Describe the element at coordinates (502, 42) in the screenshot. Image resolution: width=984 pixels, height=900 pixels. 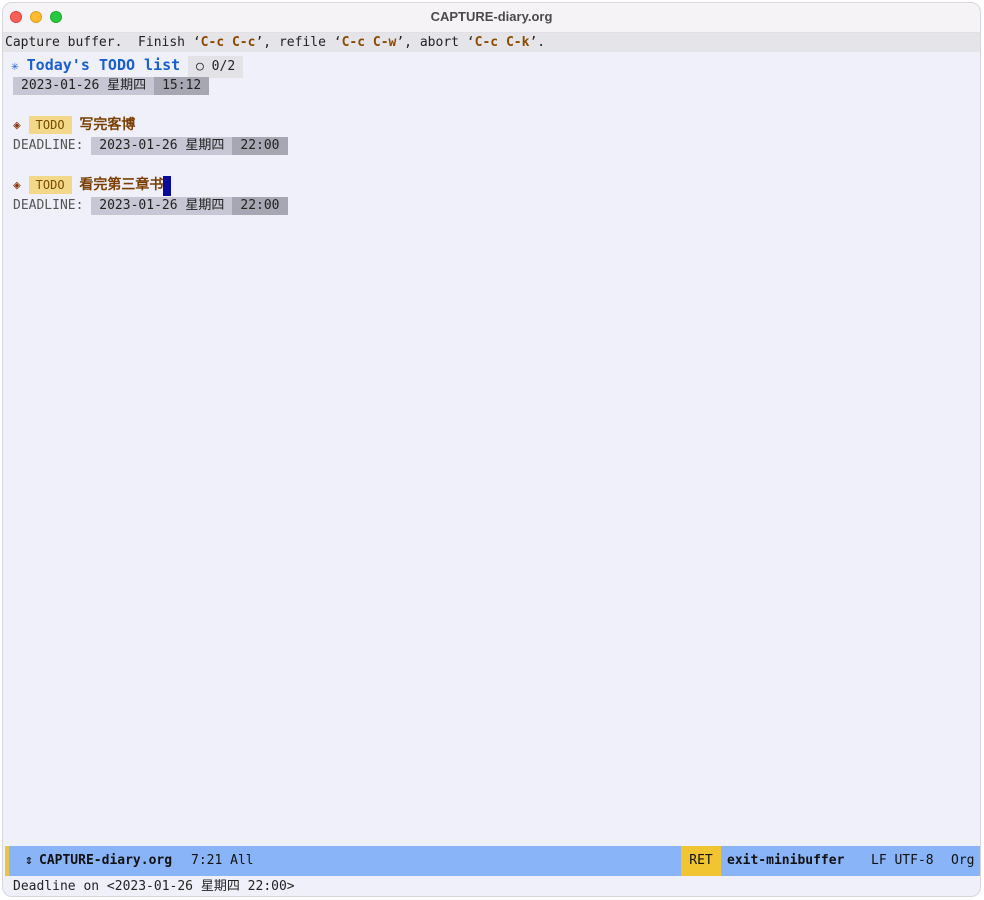
I see `abort-keybinding: C-c C-k` at that location.